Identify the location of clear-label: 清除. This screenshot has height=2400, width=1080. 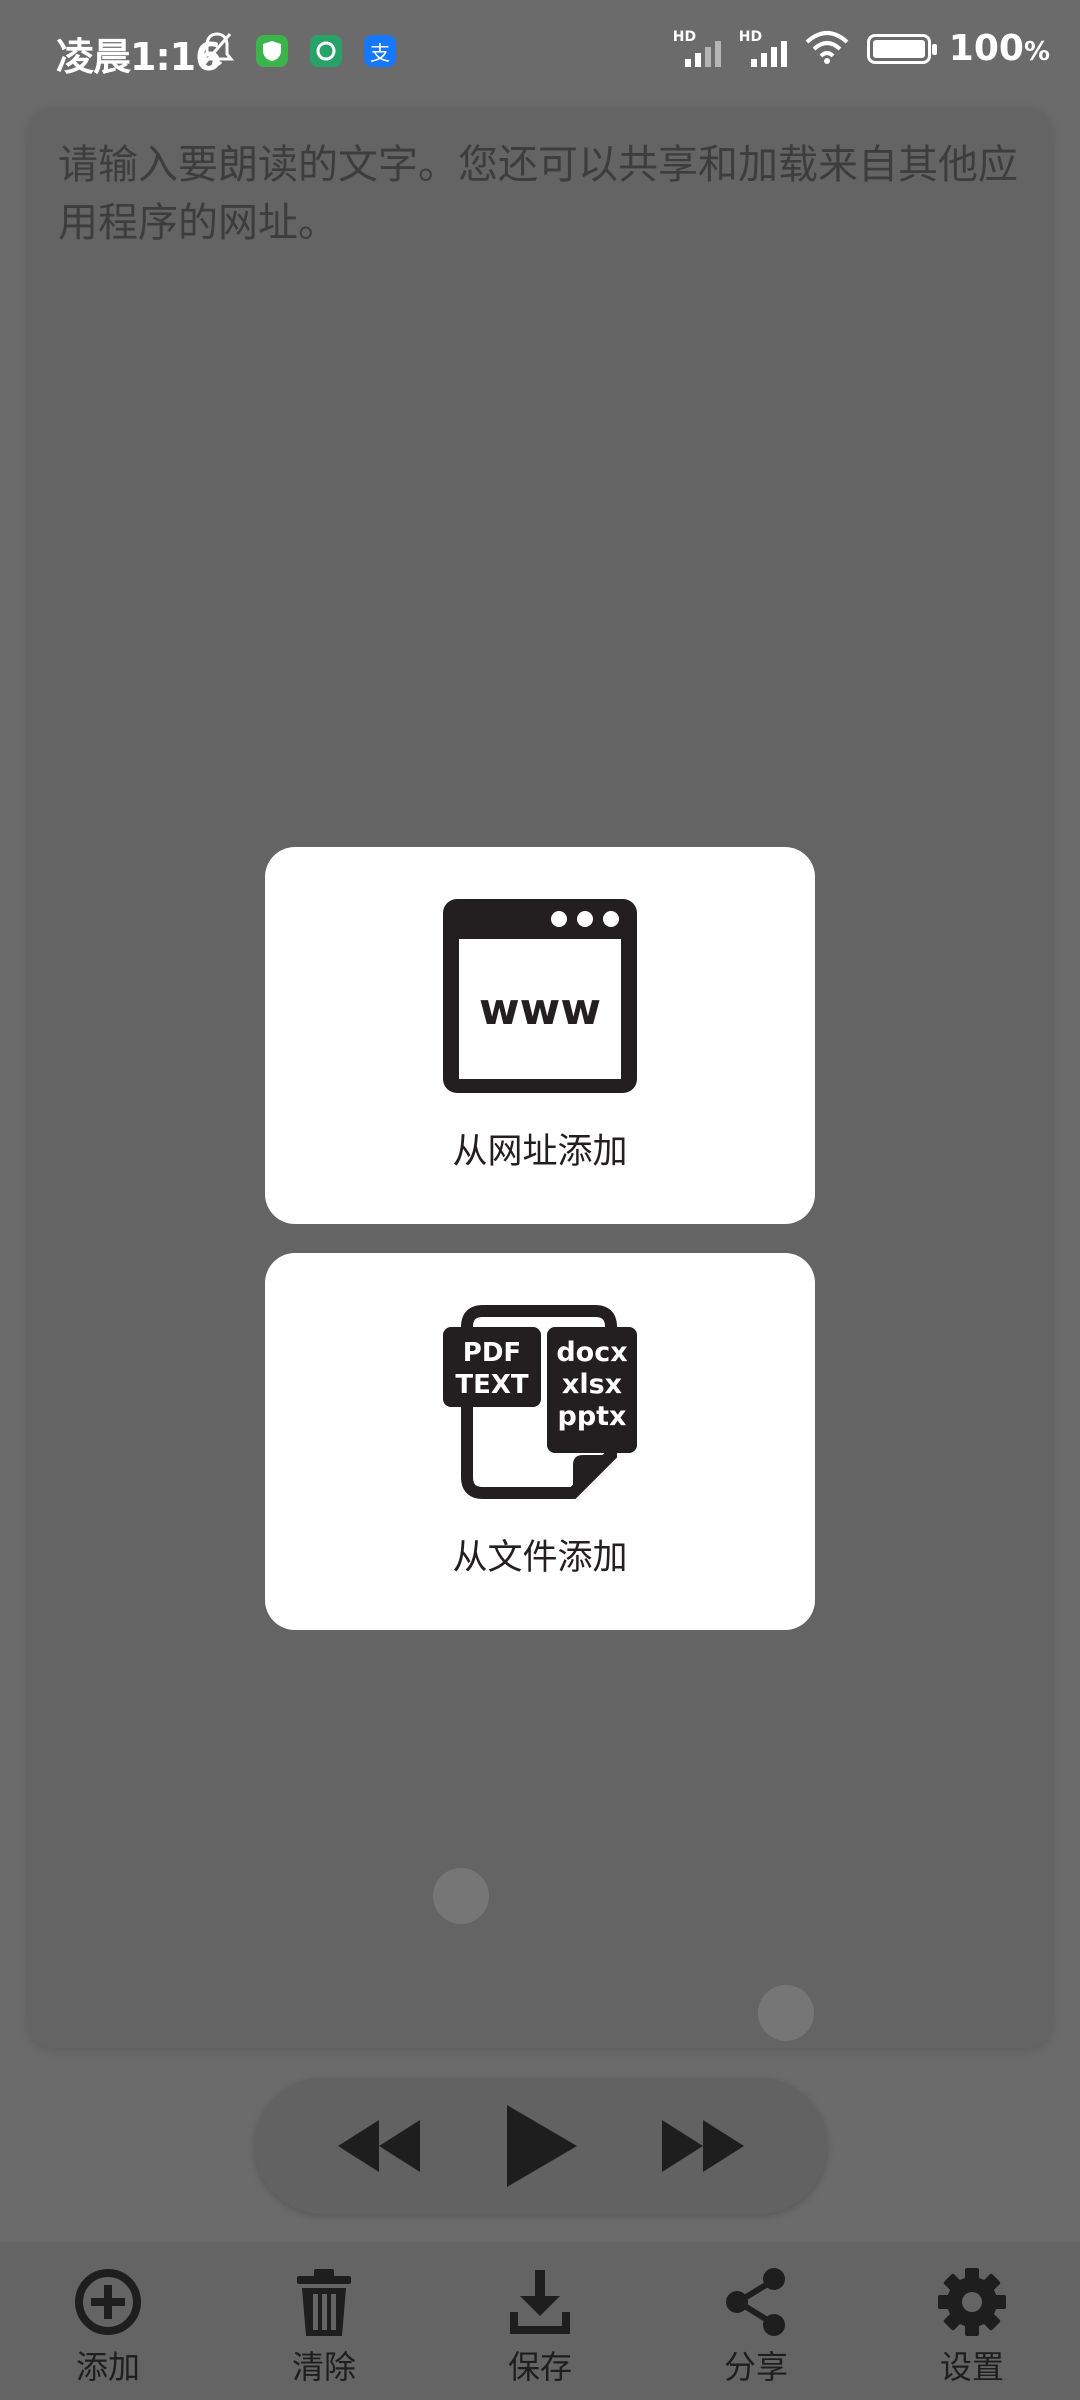
(323, 2367).